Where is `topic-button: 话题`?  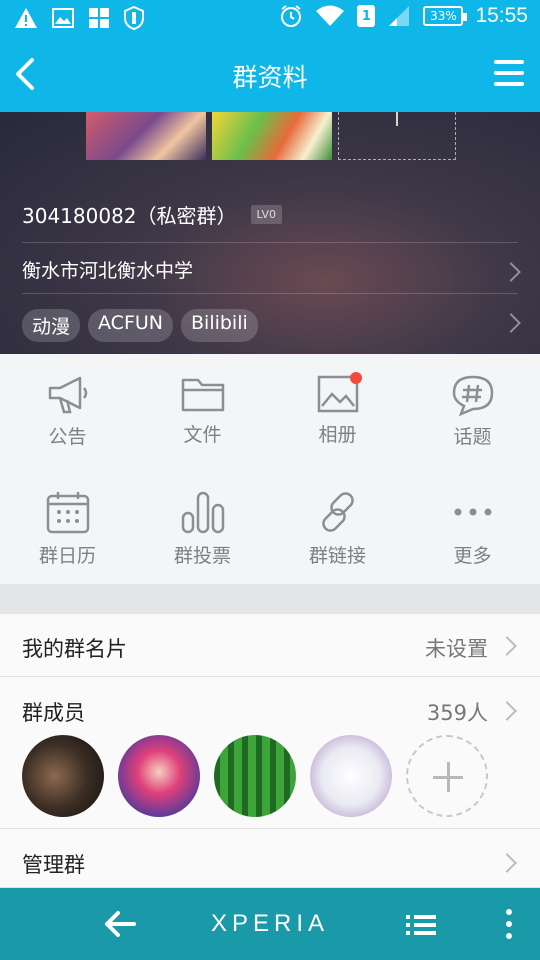
topic-button: 话题 is located at coordinates (472, 411).